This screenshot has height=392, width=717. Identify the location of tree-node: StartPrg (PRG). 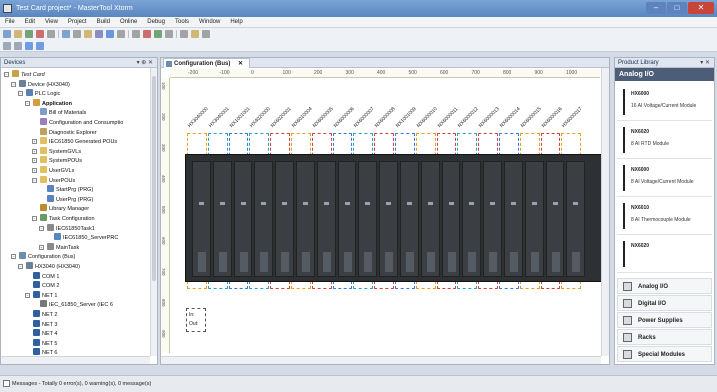
(70, 189).